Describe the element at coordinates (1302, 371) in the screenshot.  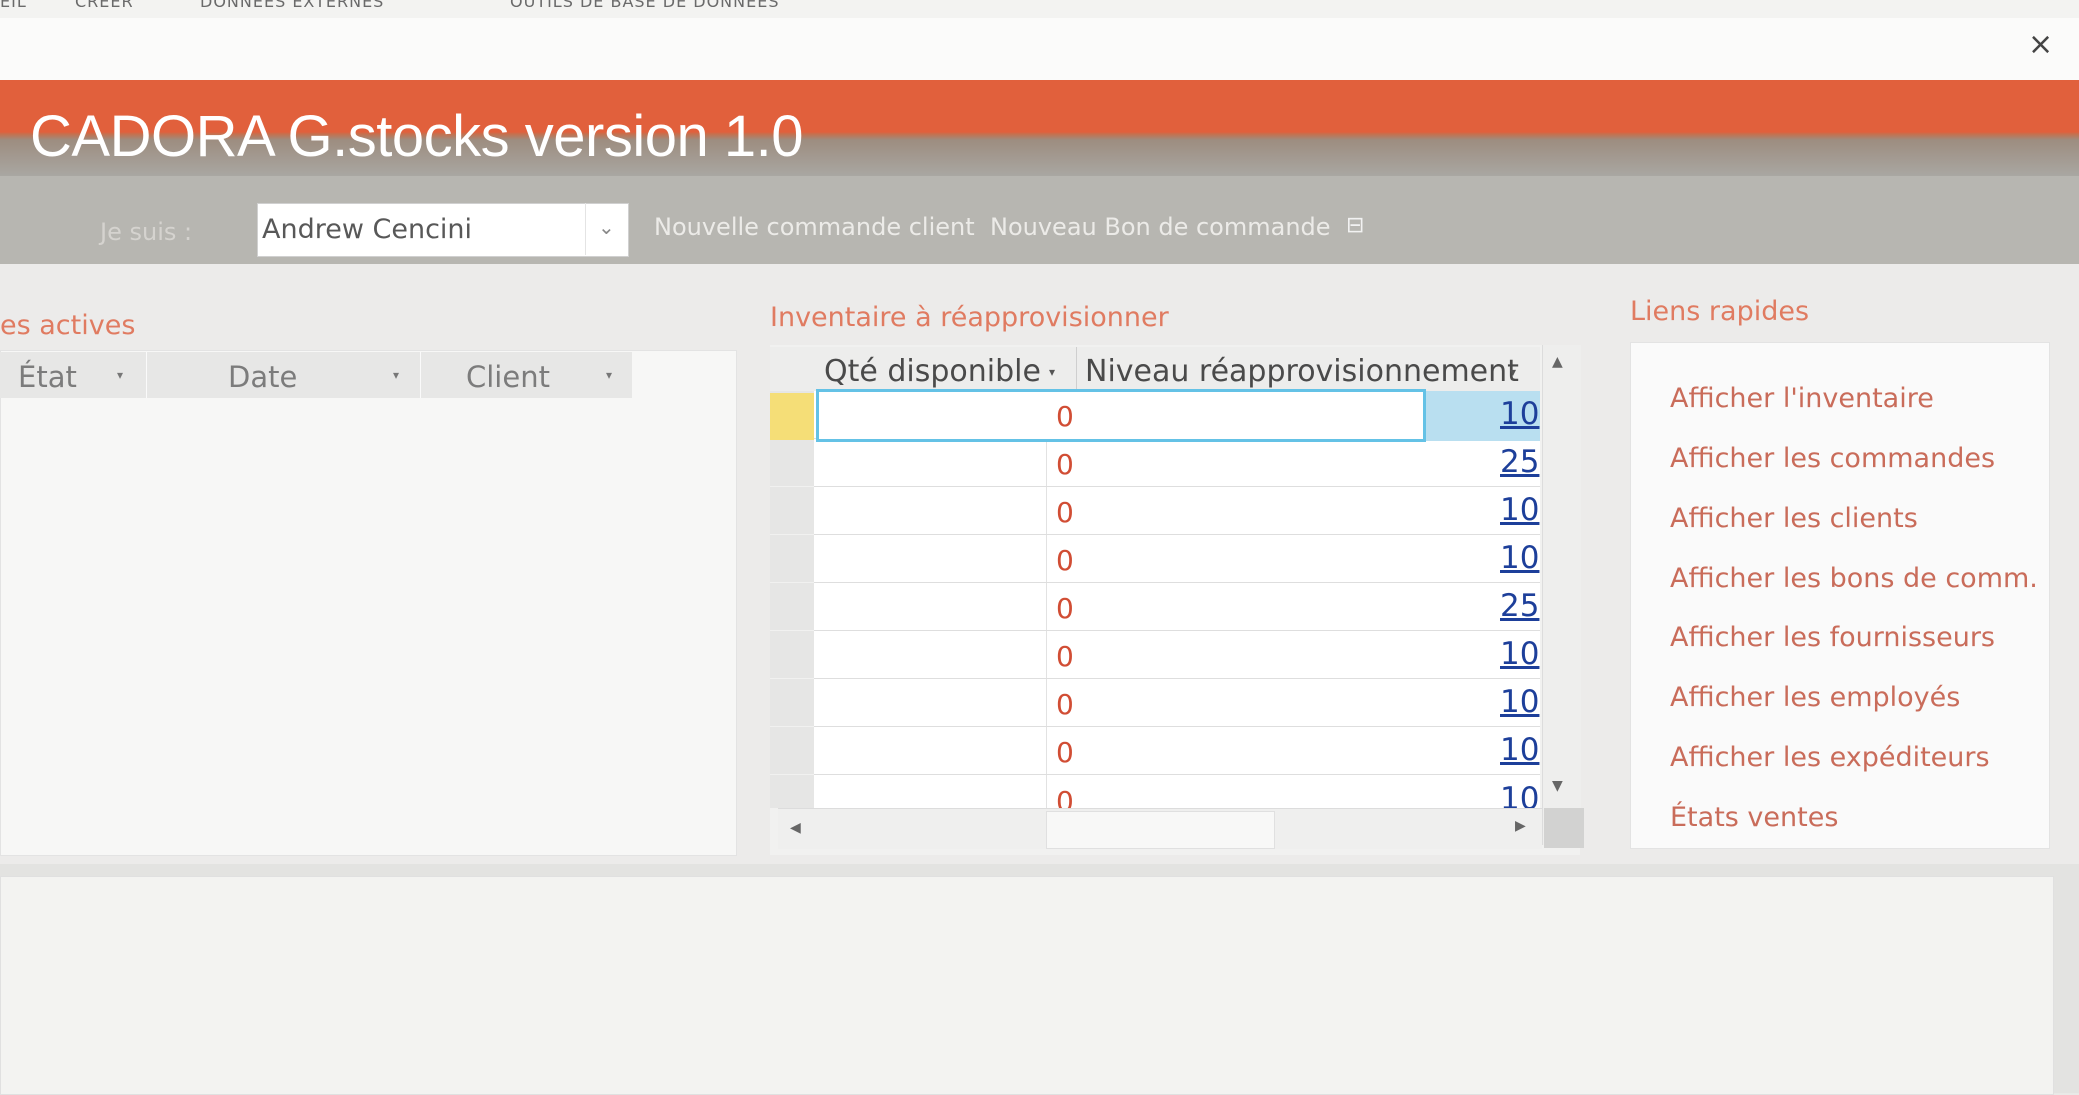
I see `column-header-reorder-level: Niveau réapprovisionnement` at that location.